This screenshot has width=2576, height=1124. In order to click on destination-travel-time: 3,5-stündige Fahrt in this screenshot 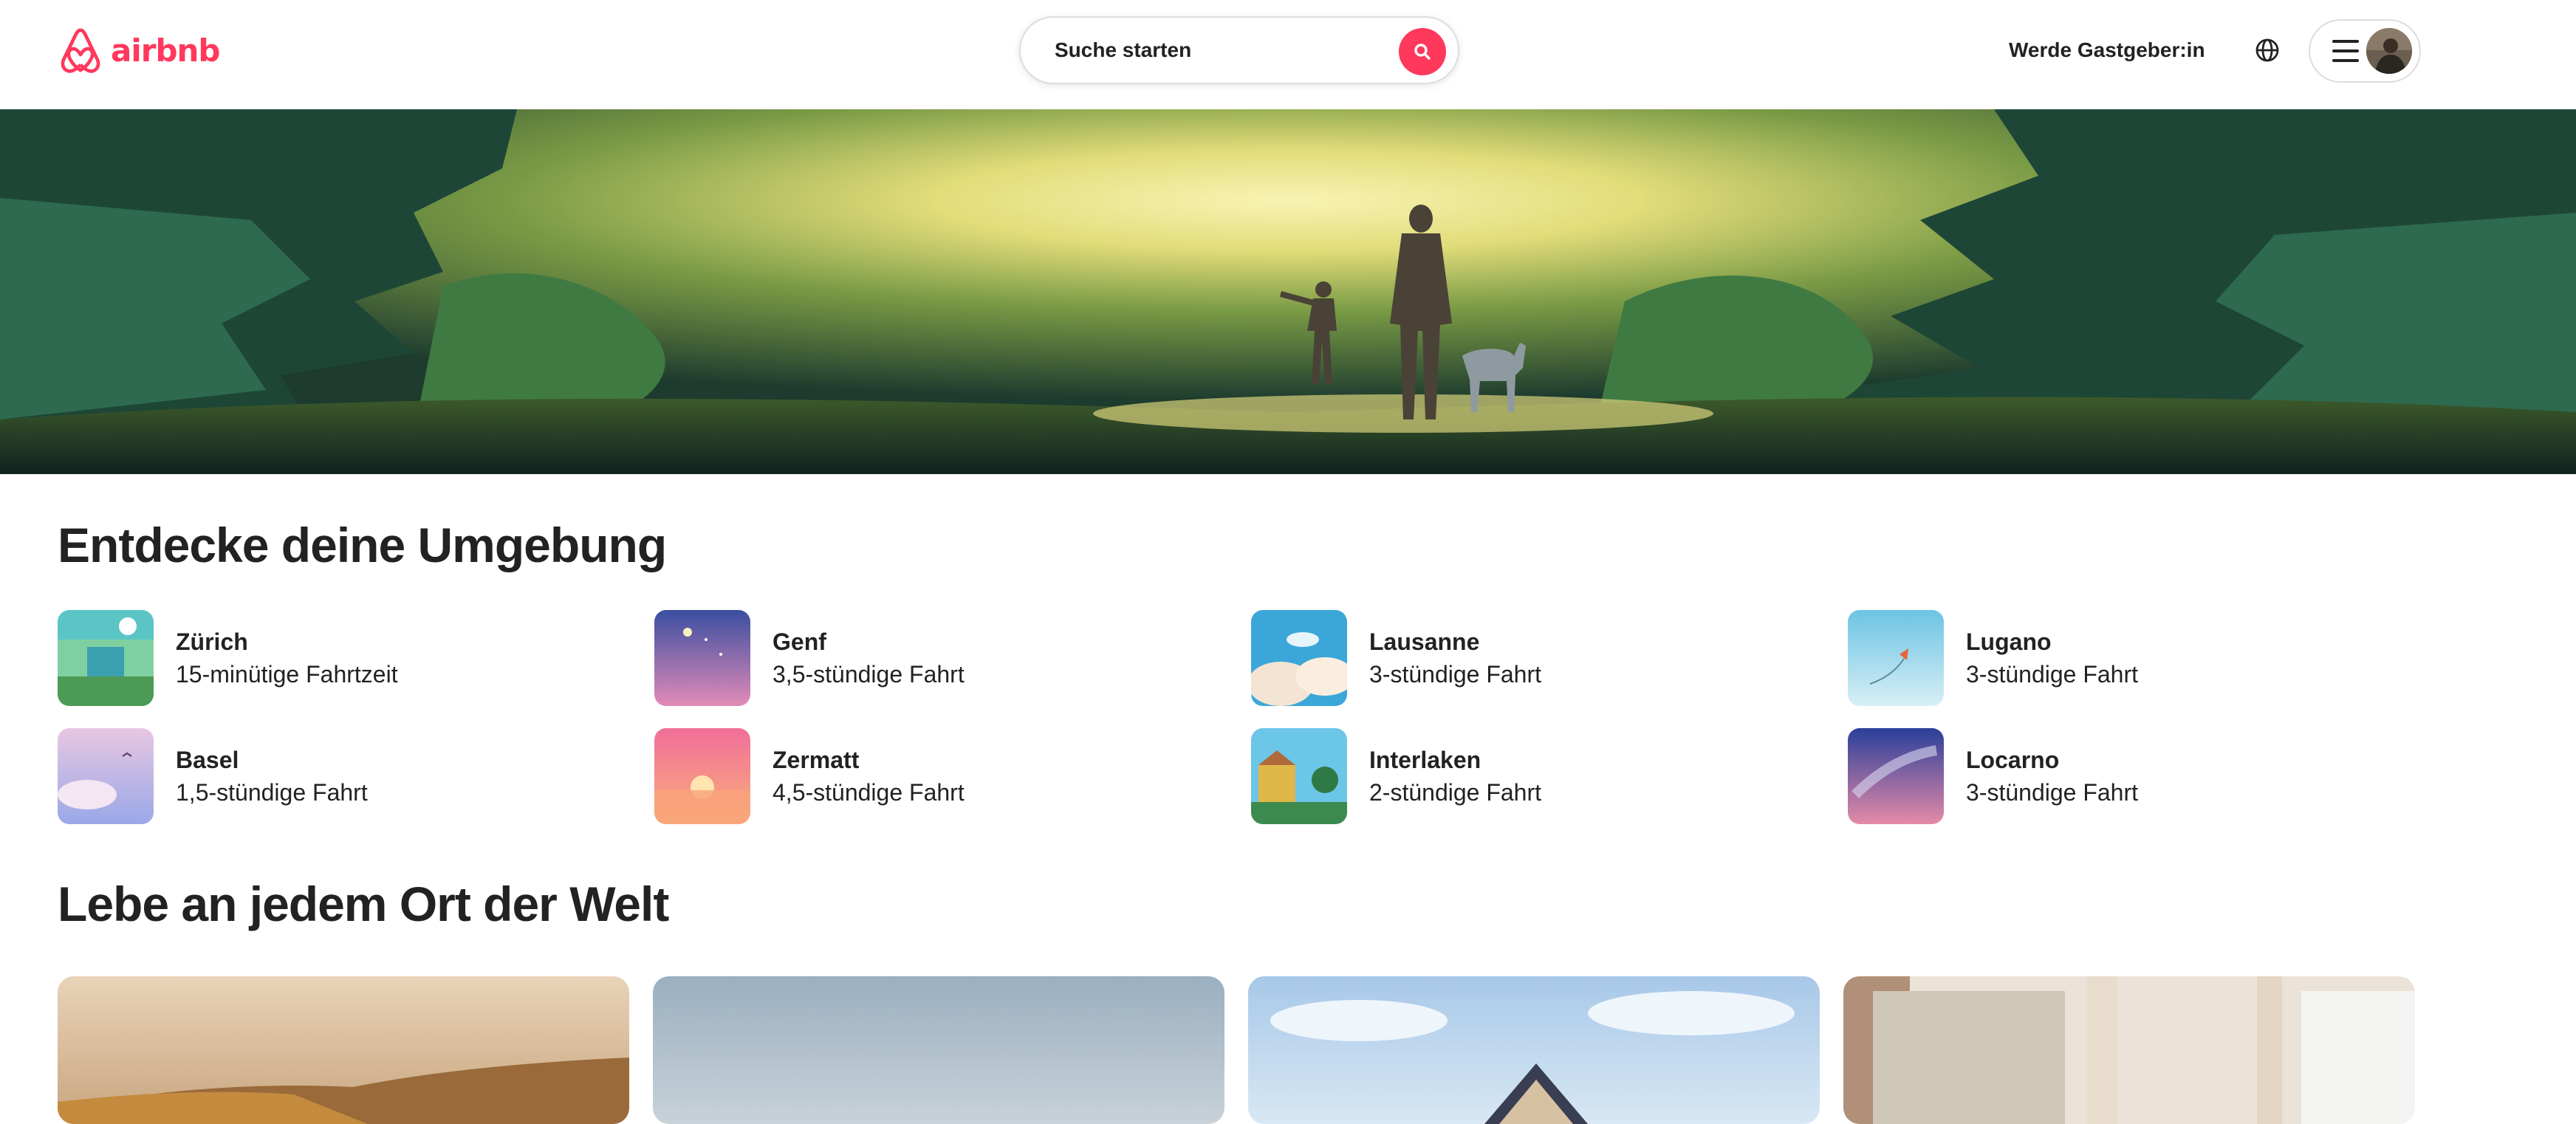, I will do `click(869, 674)`.